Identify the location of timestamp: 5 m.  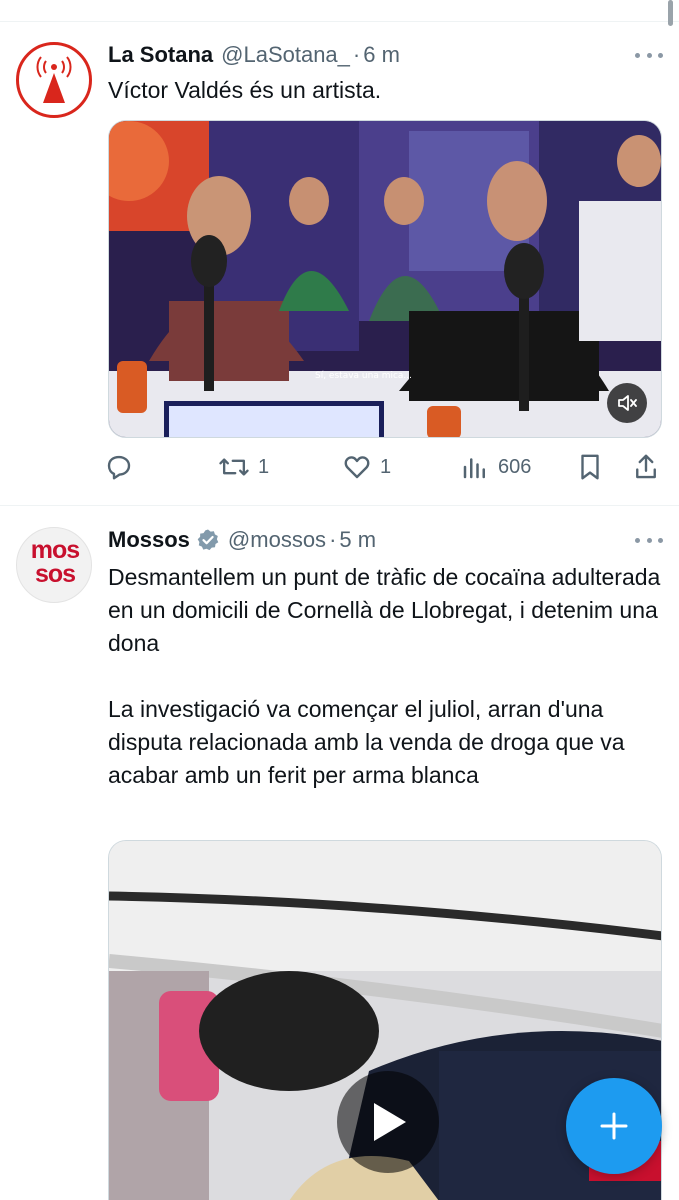
(357, 540).